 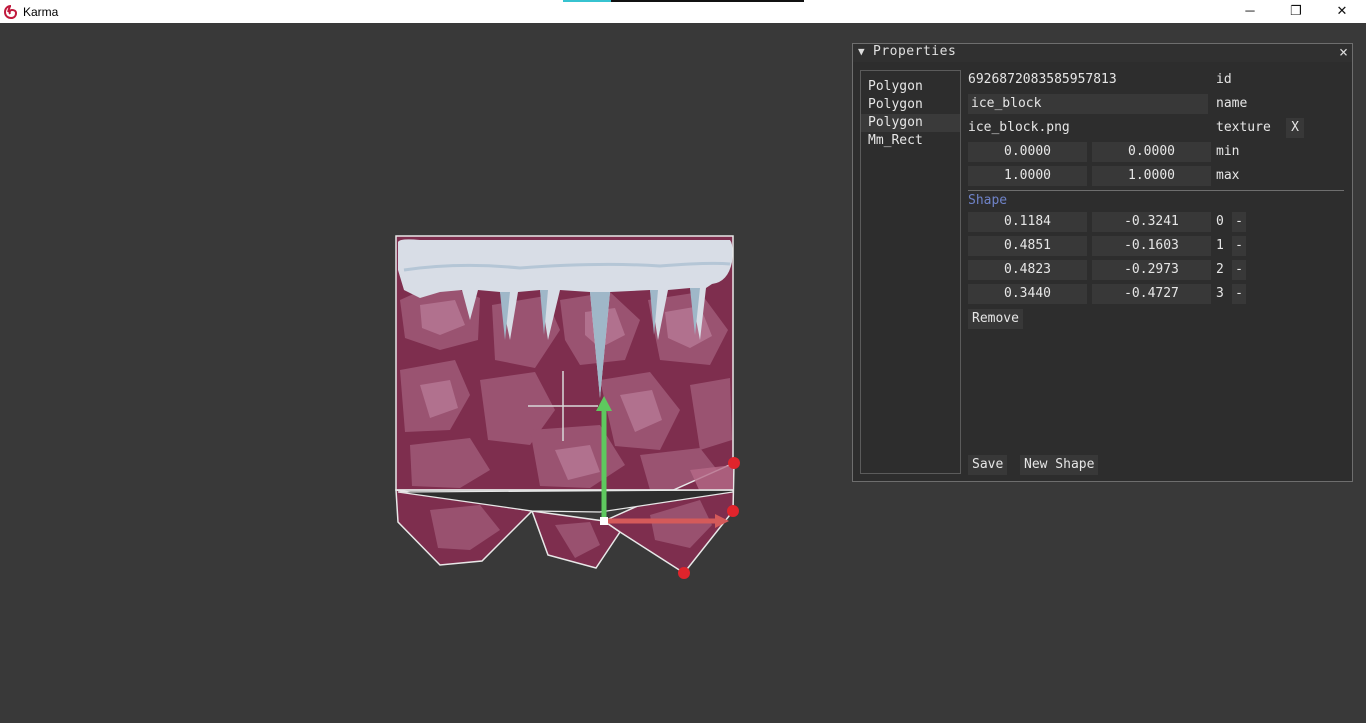 I want to click on id-label: id, so click(x=1224, y=79).